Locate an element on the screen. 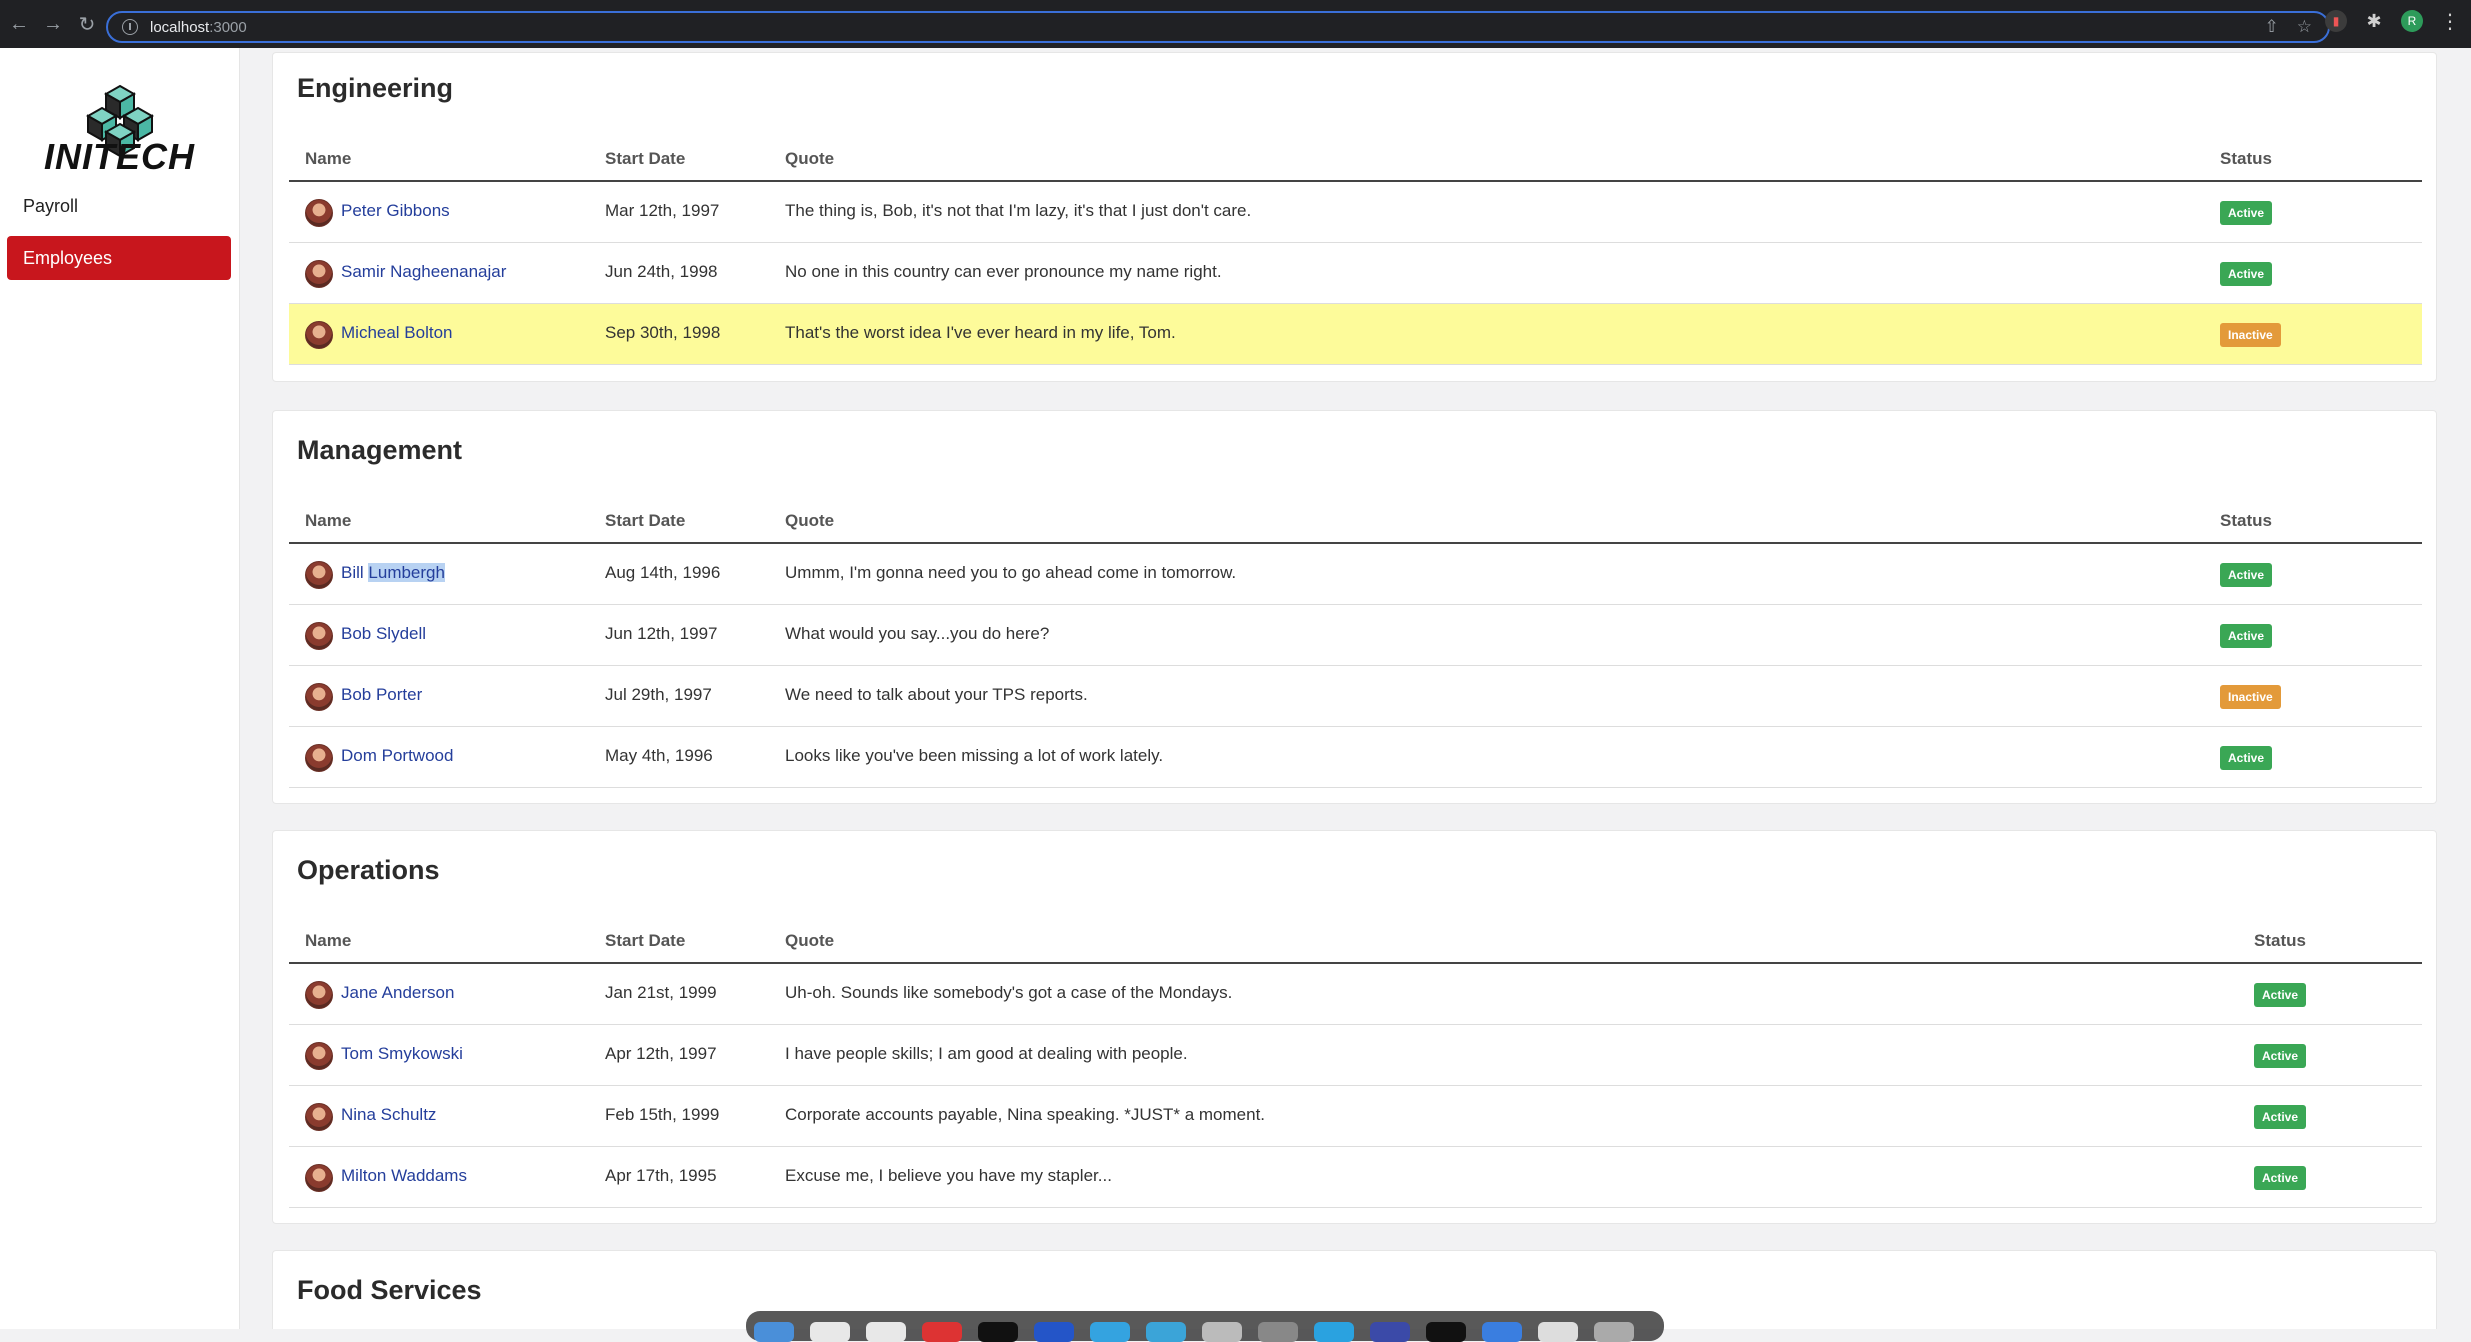 The image size is (2471, 1342). bookmark-star-icon: ☆ is located at coordinates (2304, 27).